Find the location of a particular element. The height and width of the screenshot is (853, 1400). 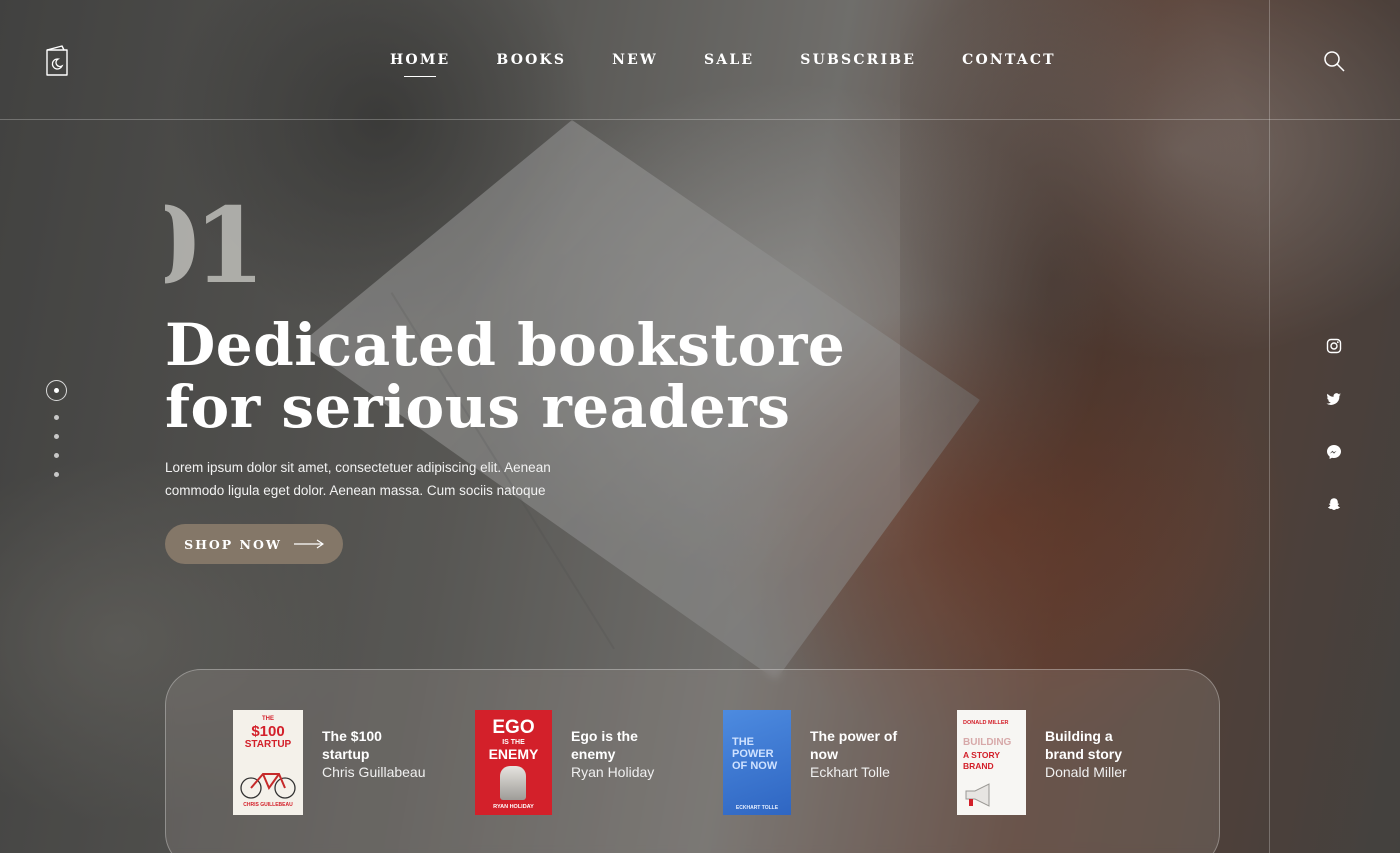

hero-title-line-2: for serious readers is located at coordinates (478, 407).